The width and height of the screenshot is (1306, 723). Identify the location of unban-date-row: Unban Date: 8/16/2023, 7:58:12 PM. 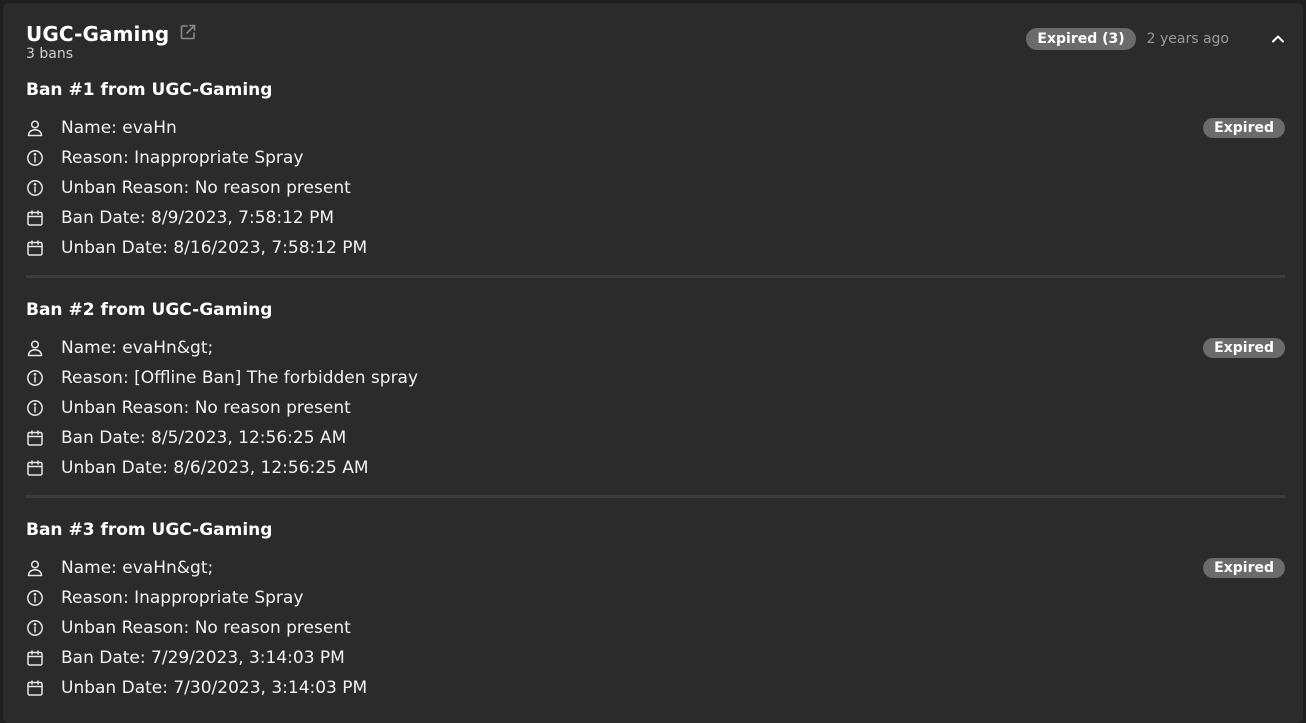
(655, 248).